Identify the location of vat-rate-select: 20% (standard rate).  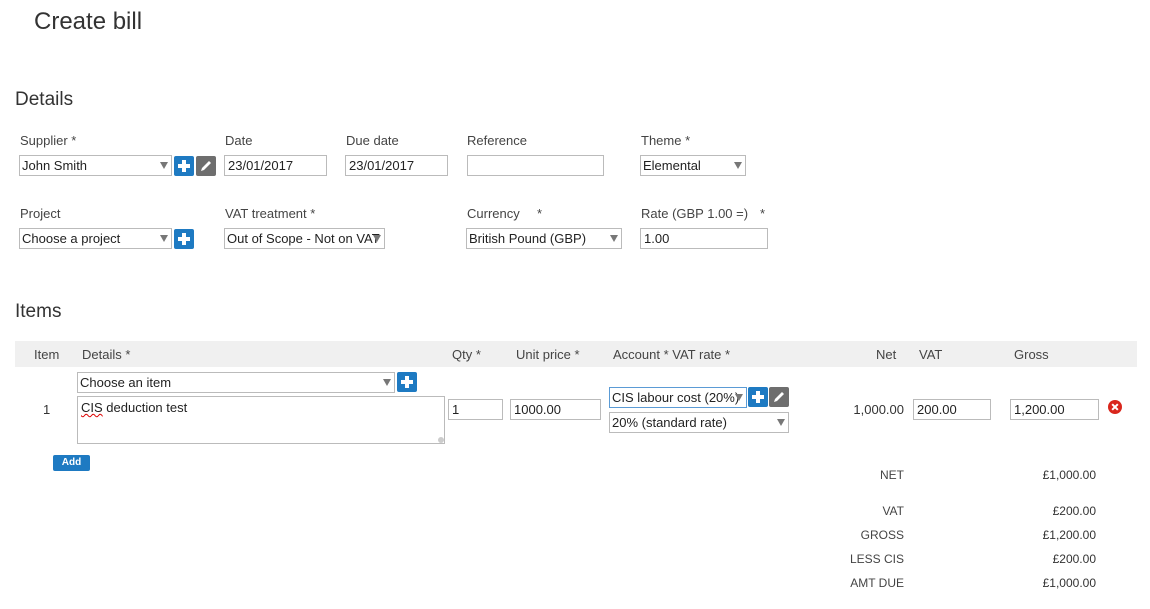
(699, 422).